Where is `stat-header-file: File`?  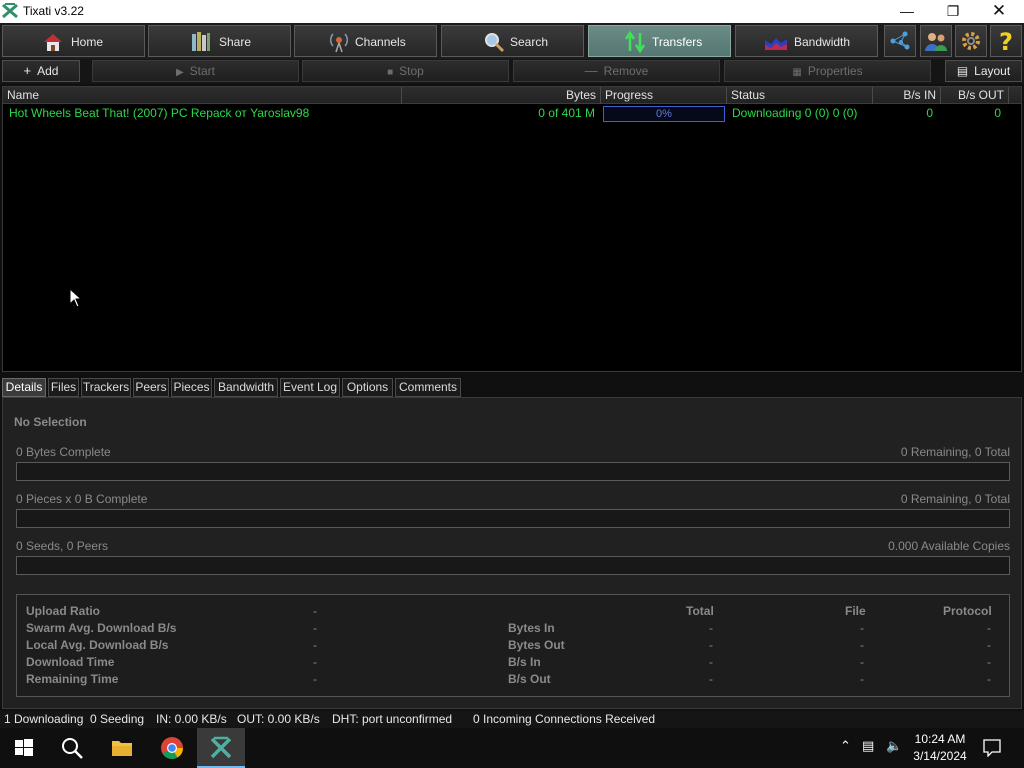 stat-header-file: File is located at coordinates (855, 611).